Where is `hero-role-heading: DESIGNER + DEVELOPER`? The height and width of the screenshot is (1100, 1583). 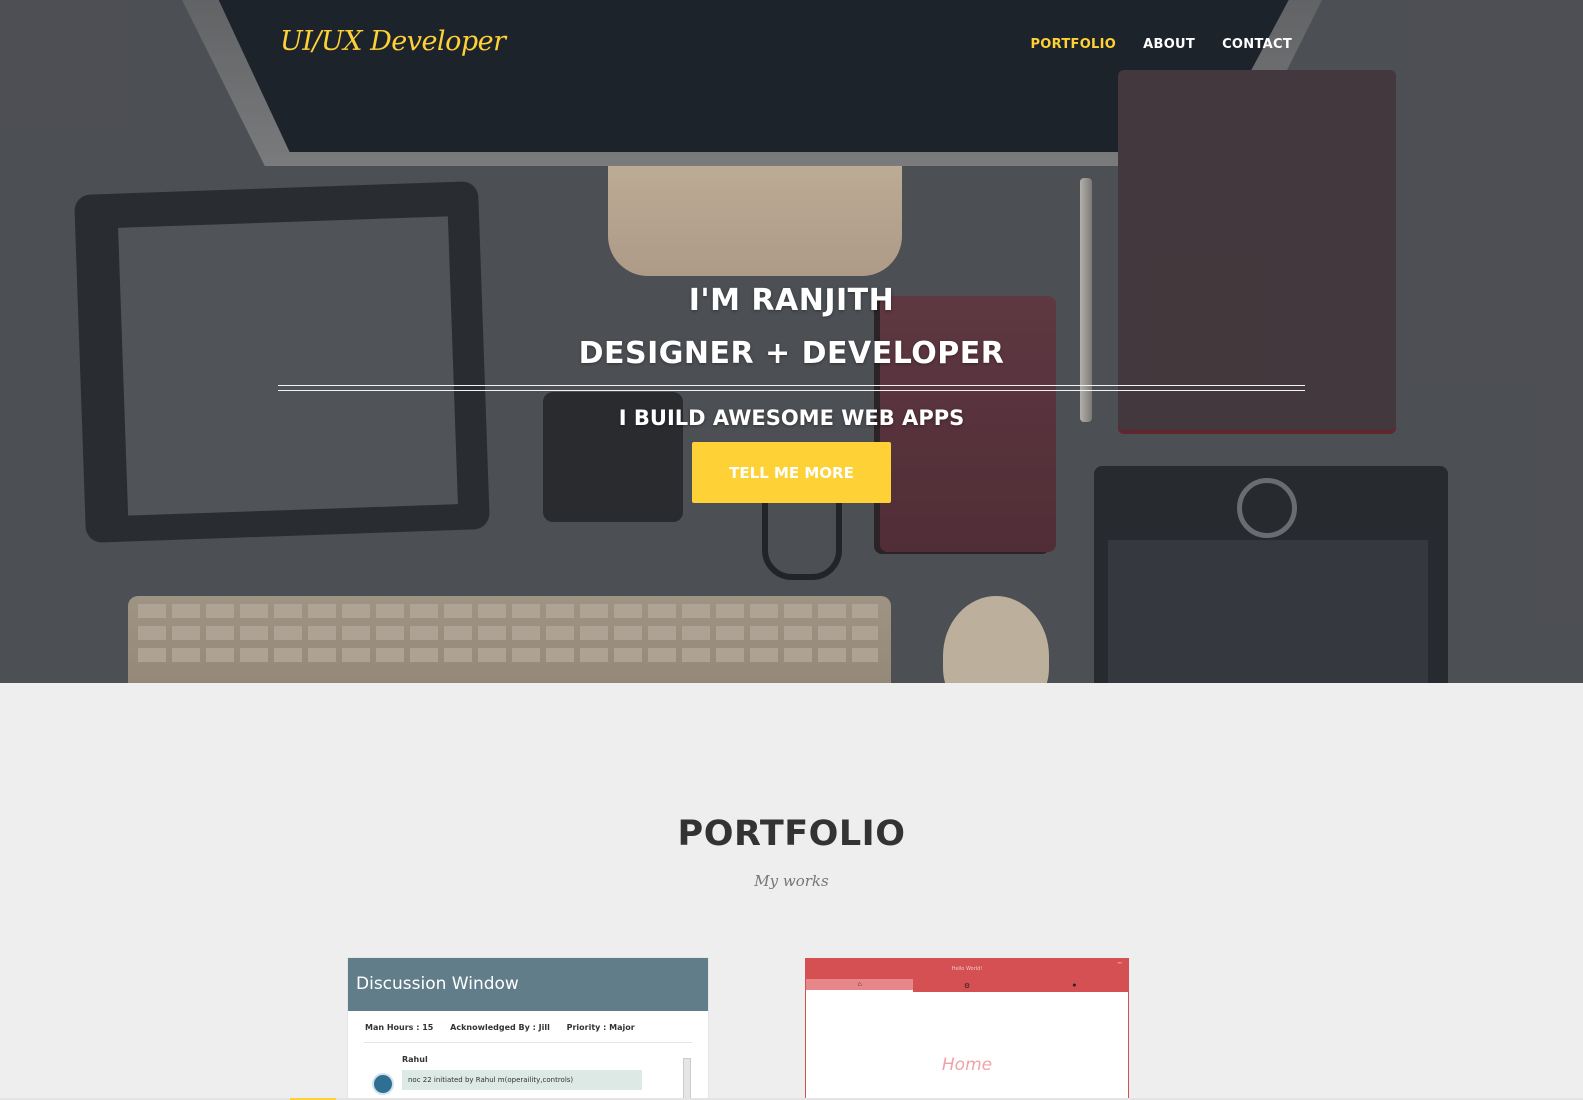
hero-role-heading: DESIGNER + DEVELOPER is located at coordinates (791, 353).